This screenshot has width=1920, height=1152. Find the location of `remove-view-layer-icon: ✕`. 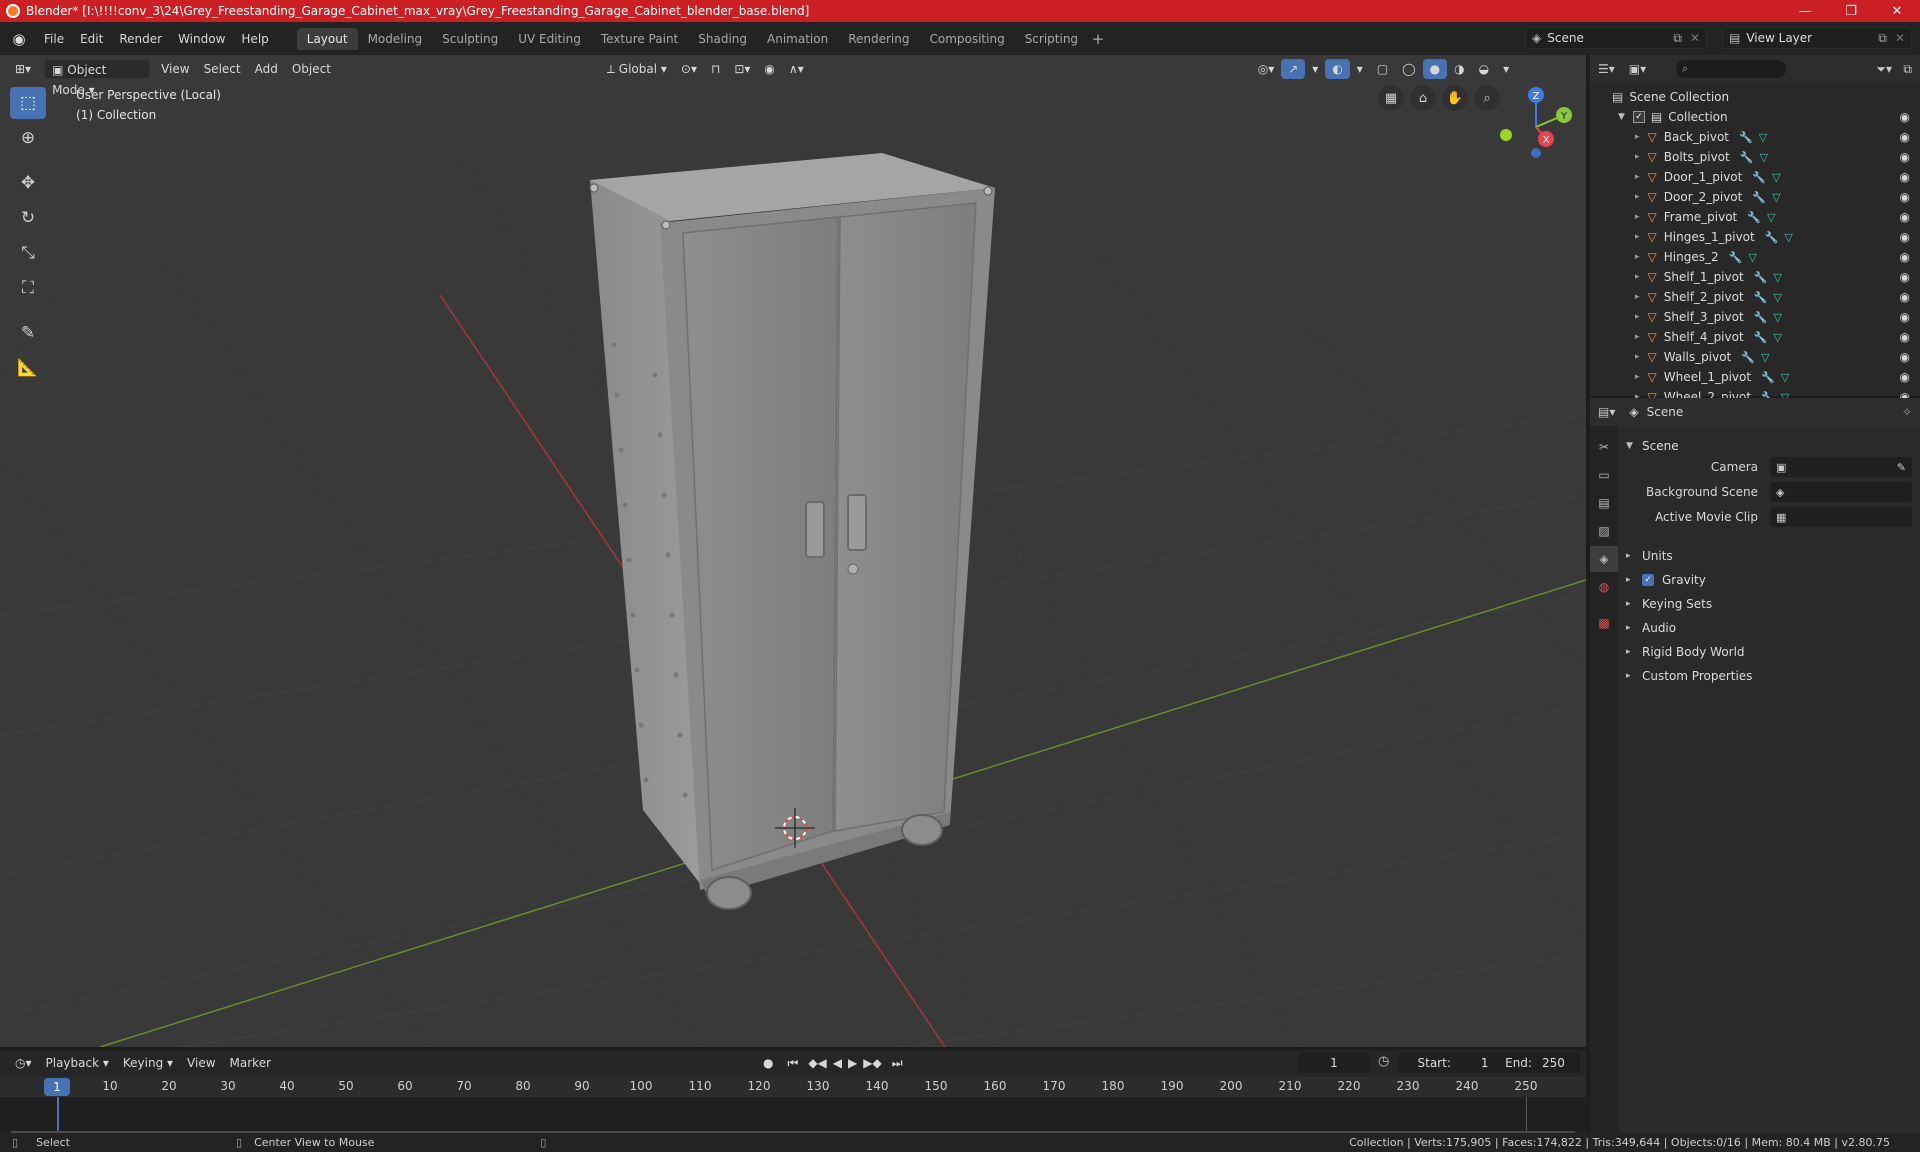

remove-view-layer-icon: ✕ is located at coordinates (1900, 38).